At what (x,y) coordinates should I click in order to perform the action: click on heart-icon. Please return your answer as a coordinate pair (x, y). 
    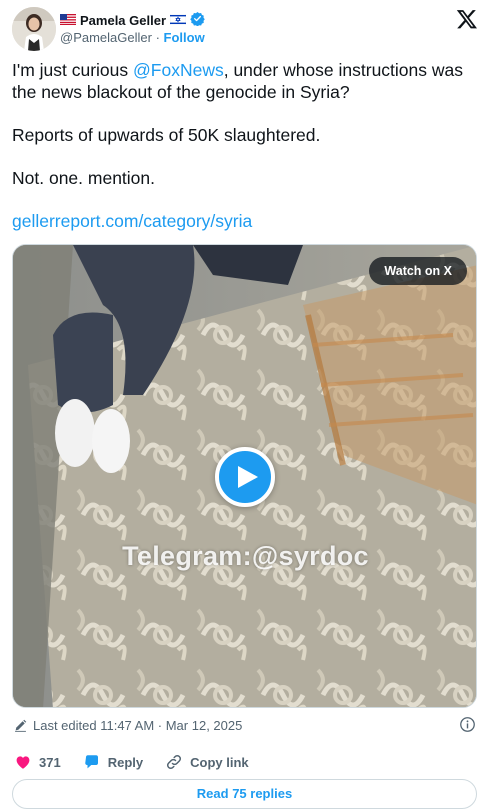
    Looking at the image, I should click on (23, 762).